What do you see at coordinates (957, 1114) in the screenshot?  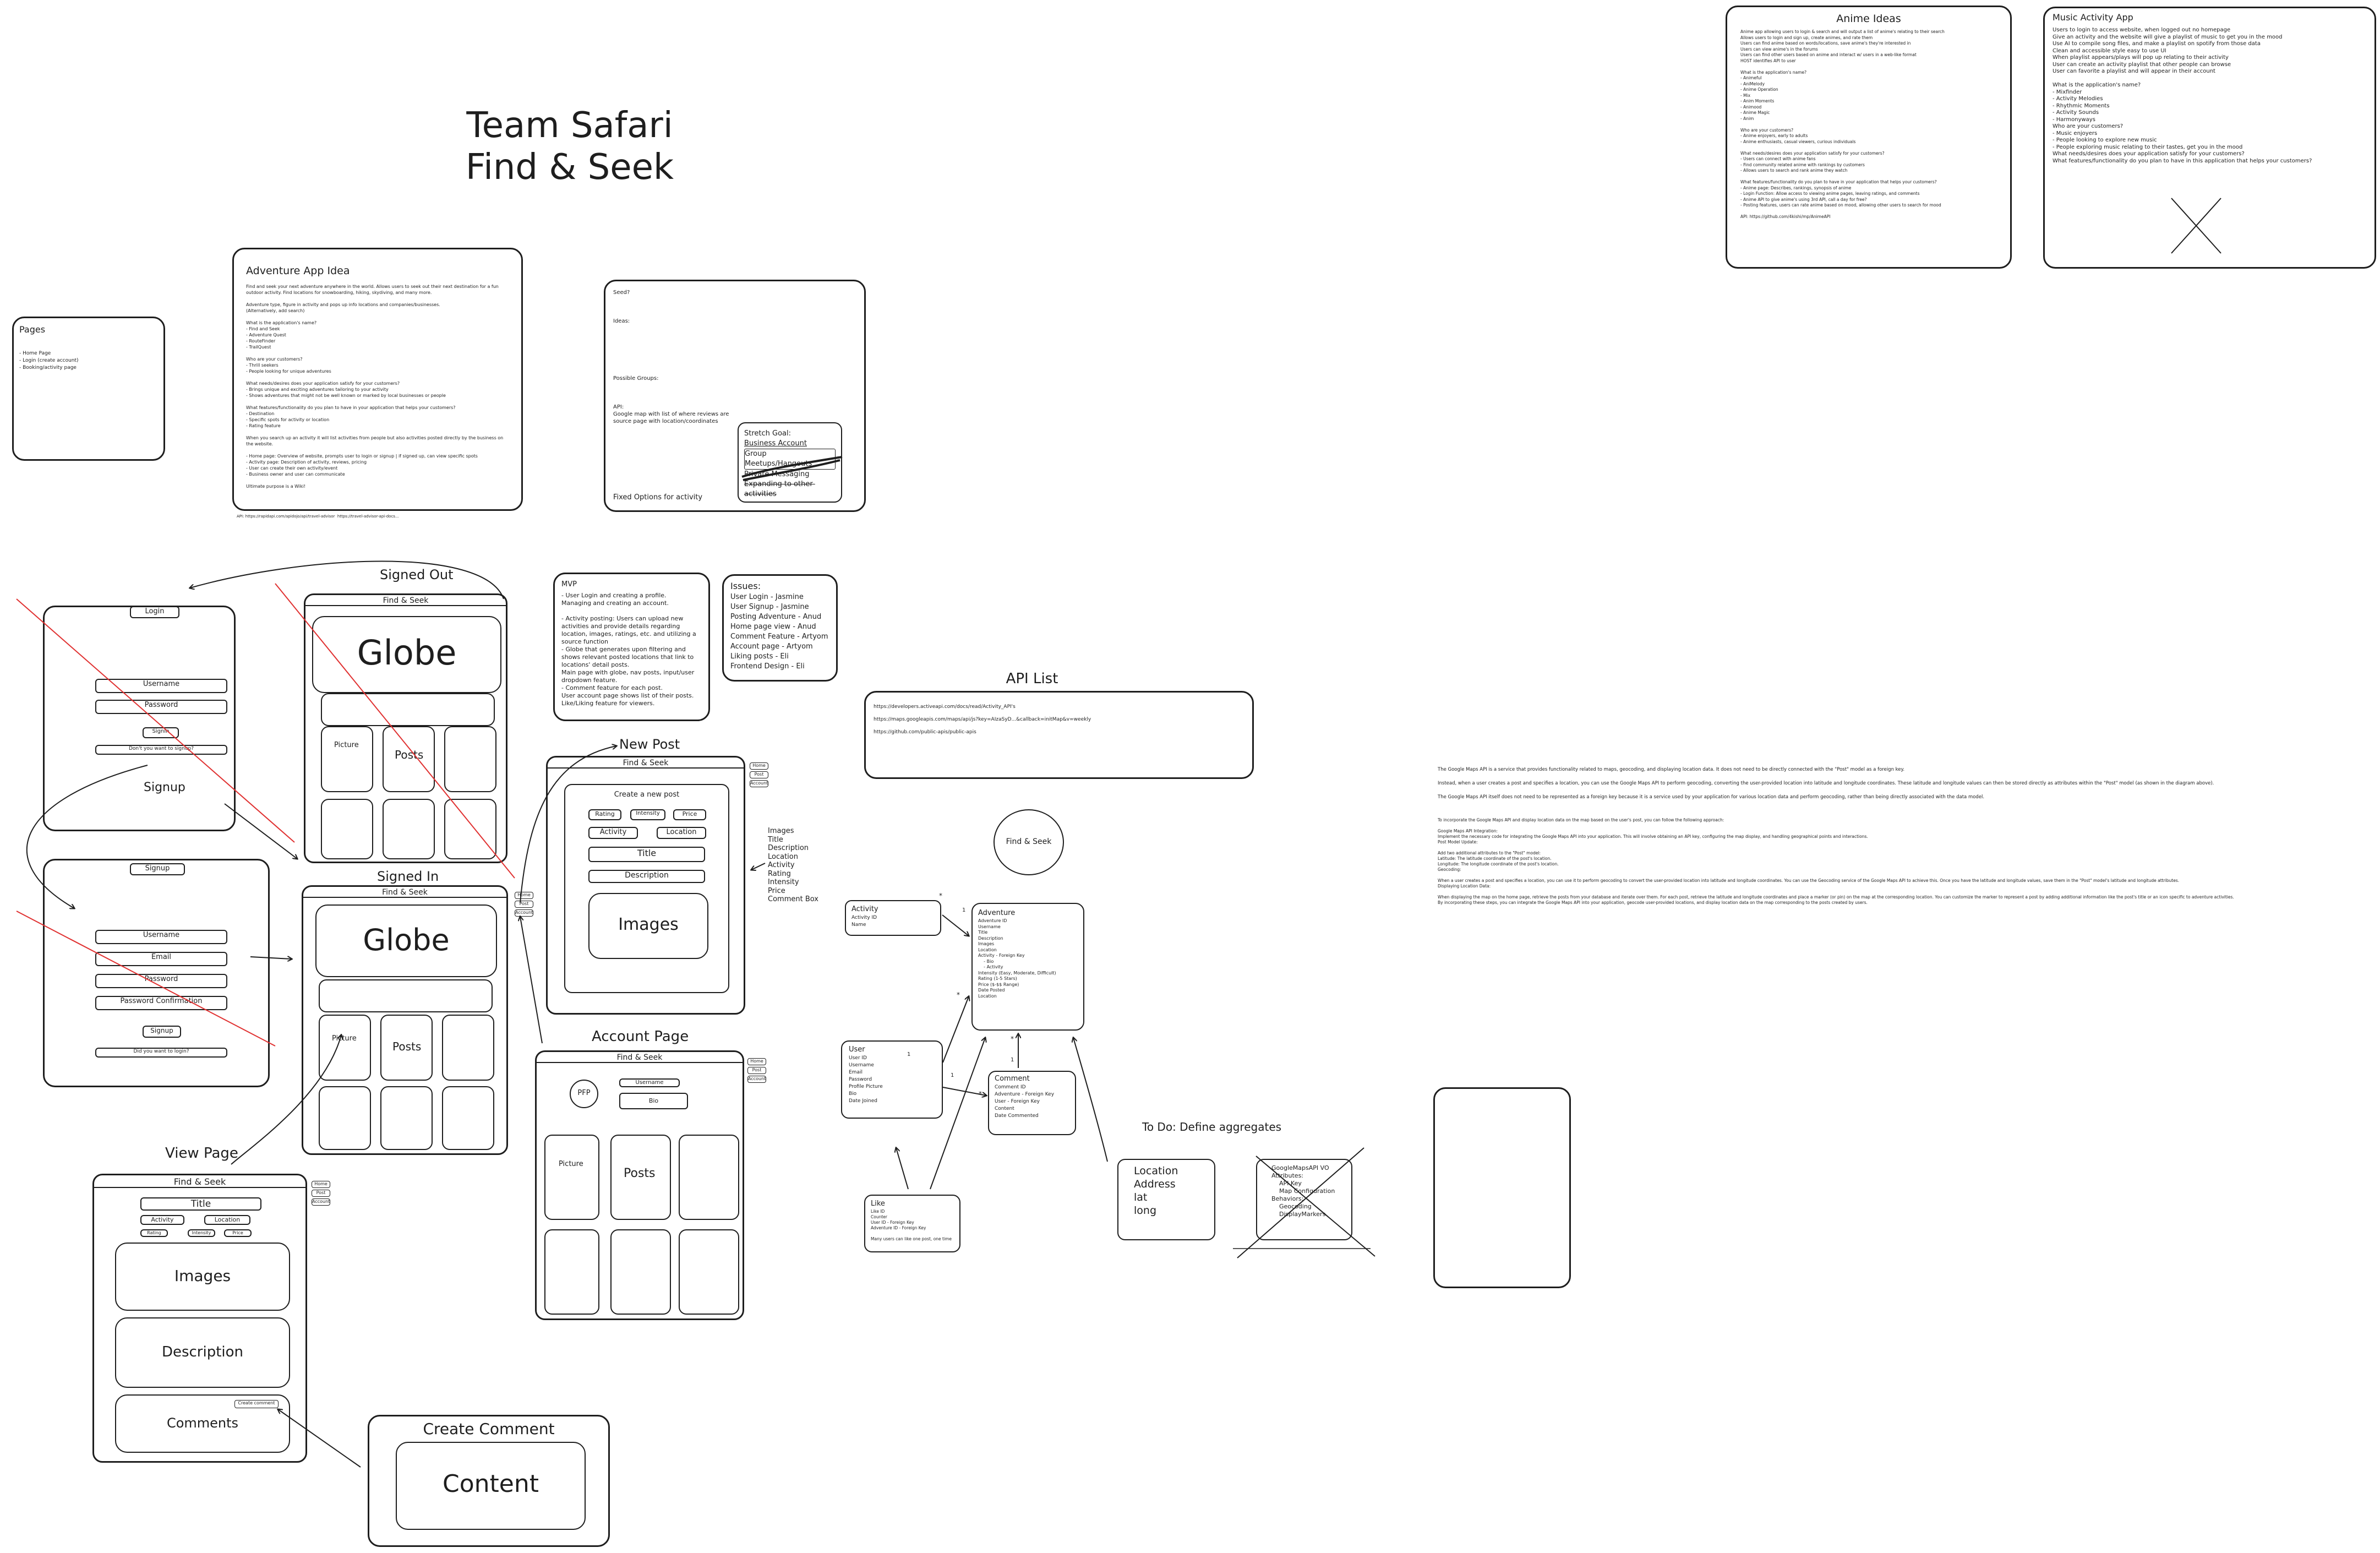 I see `erd-like-to-adventure-line` at bounding box center [957, 1114].